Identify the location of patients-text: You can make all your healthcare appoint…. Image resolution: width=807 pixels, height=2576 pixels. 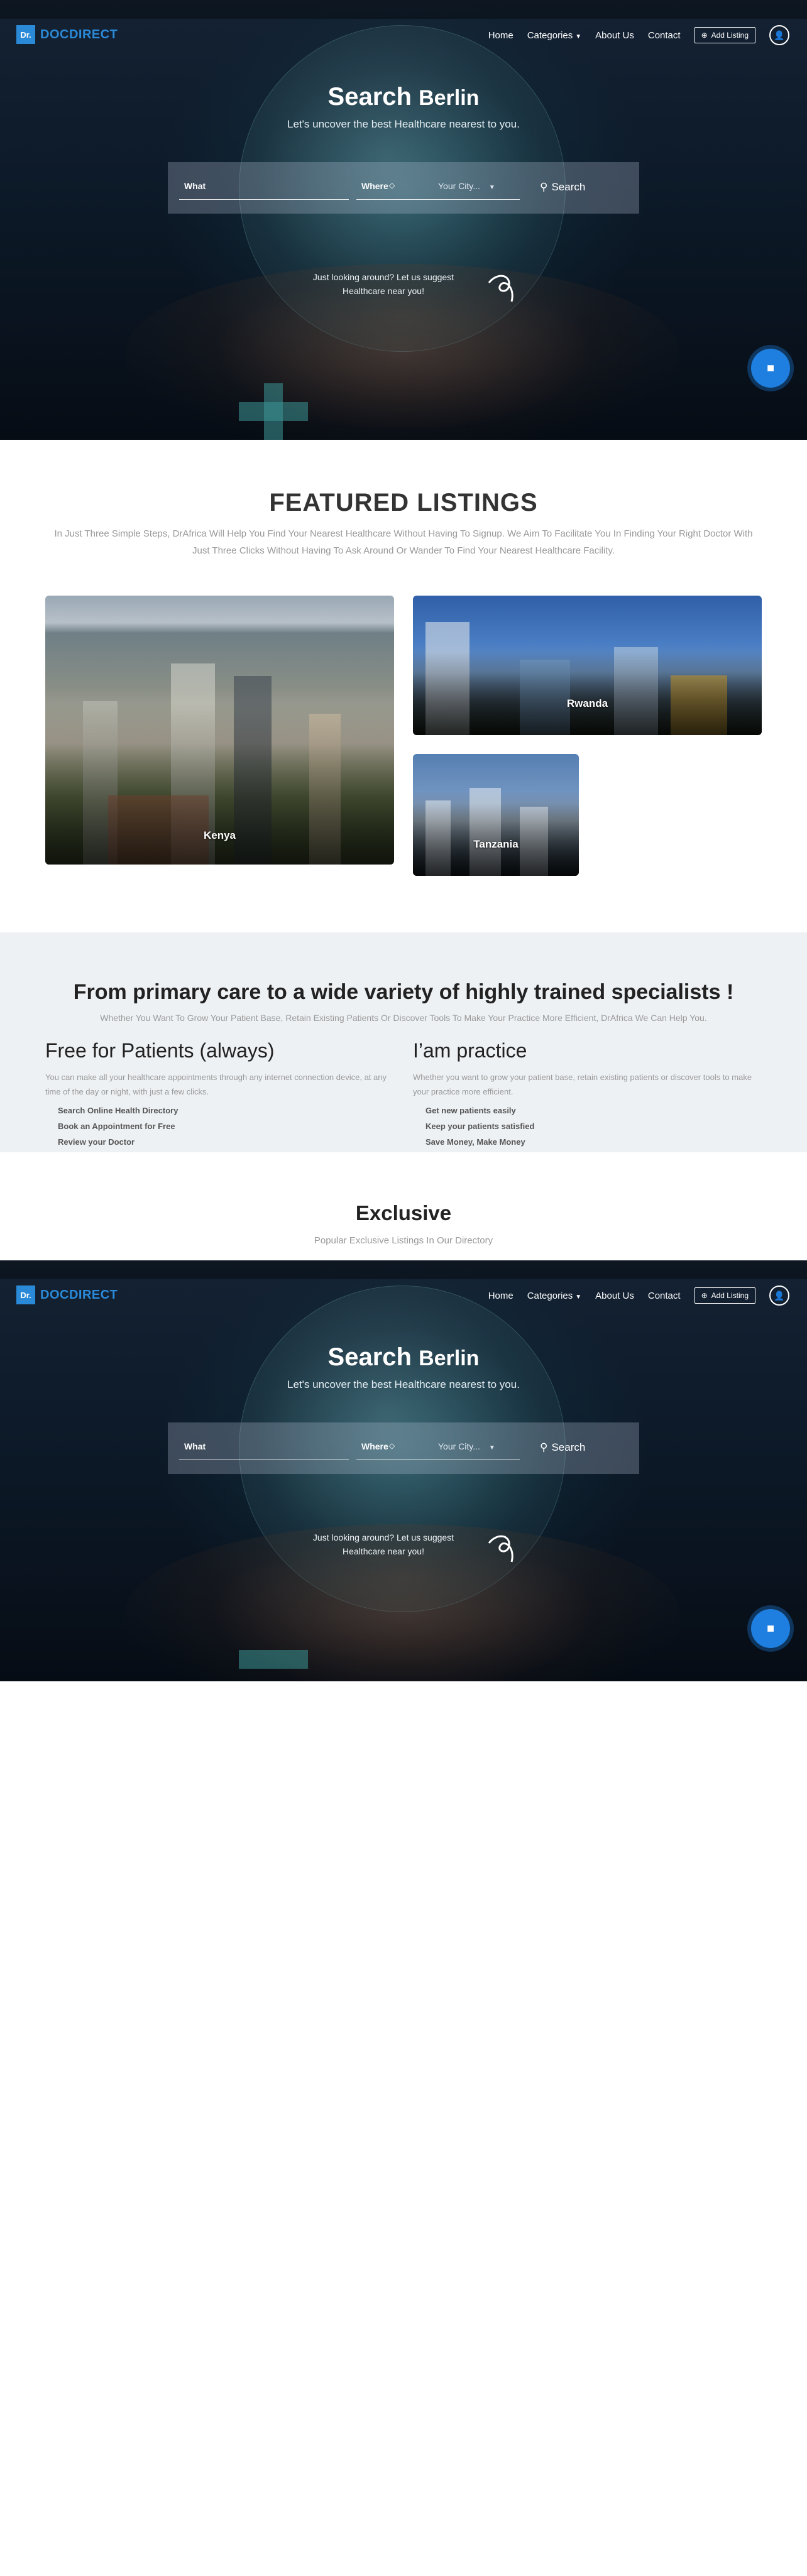
(216, 1084).